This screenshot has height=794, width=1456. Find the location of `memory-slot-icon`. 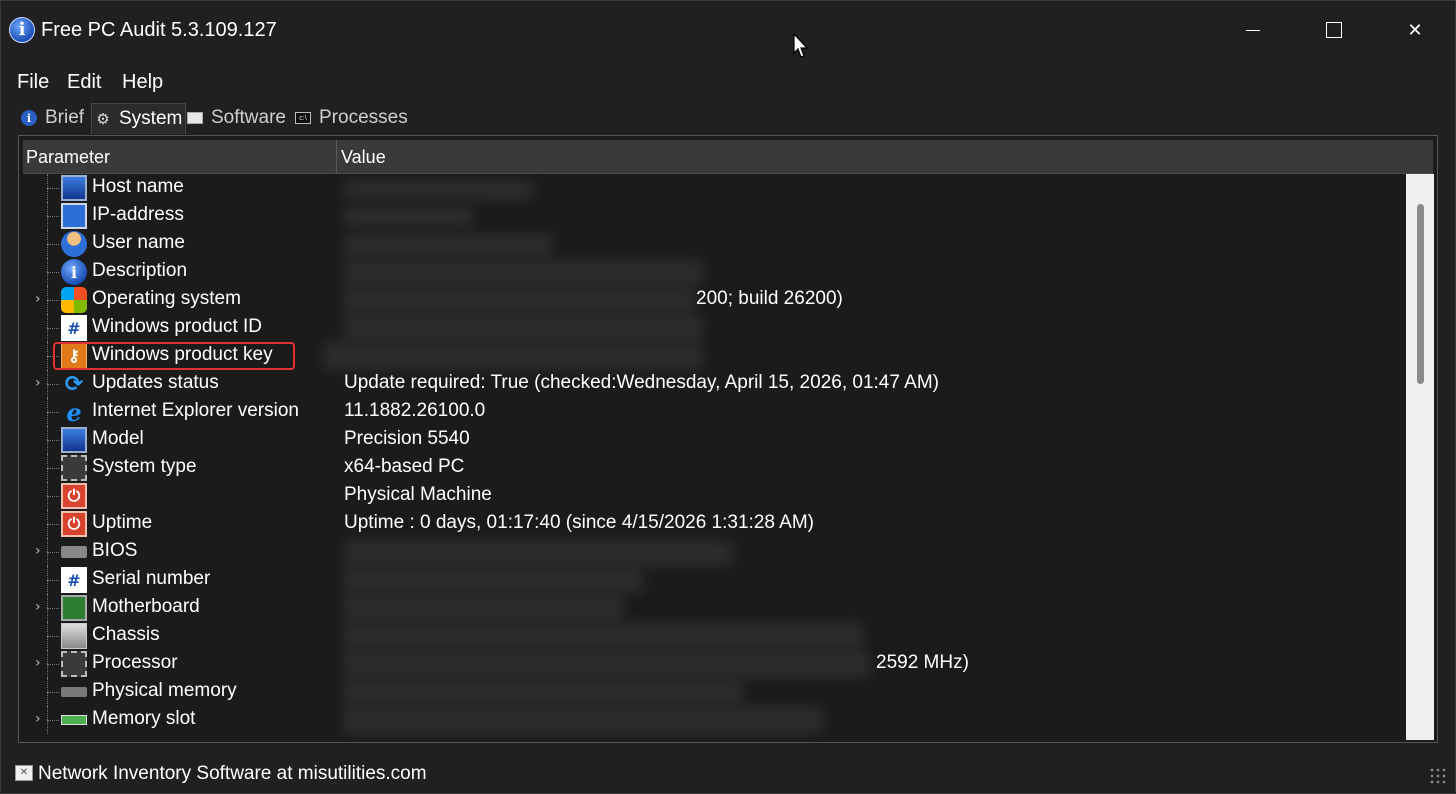

memory-slot-icon is located at coordinates (74, 720).